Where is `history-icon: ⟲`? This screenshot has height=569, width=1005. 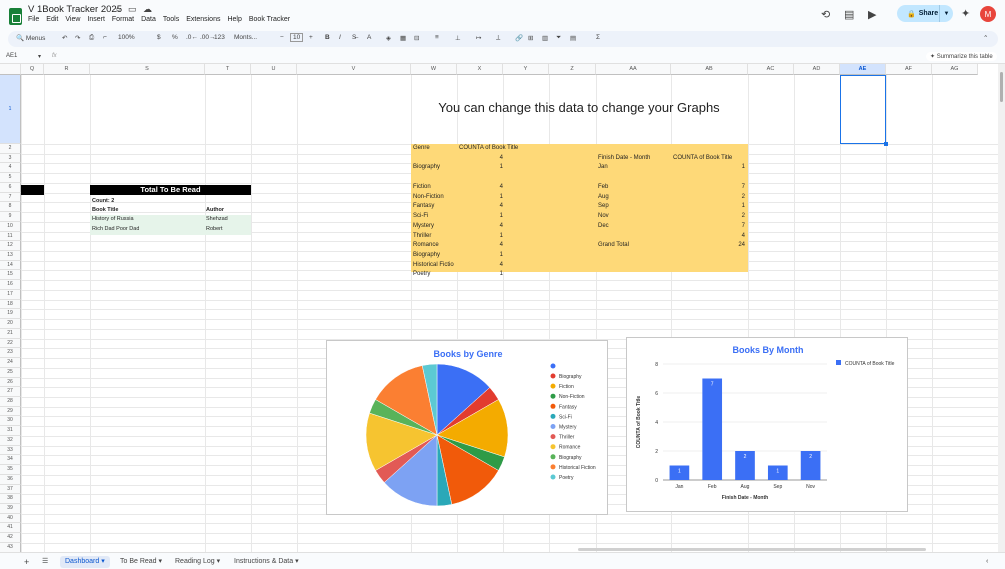 history-icon: ⟲ is located at coordinates (825, 14).